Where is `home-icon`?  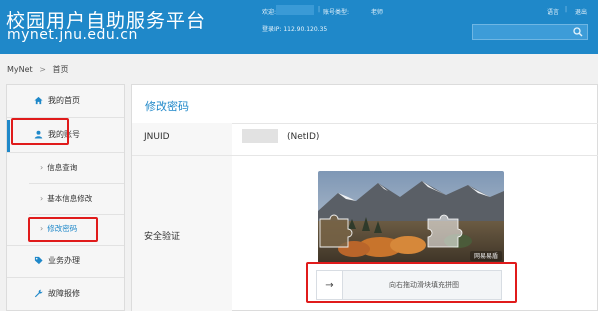 home-icon is located at coordinates (38, 101).